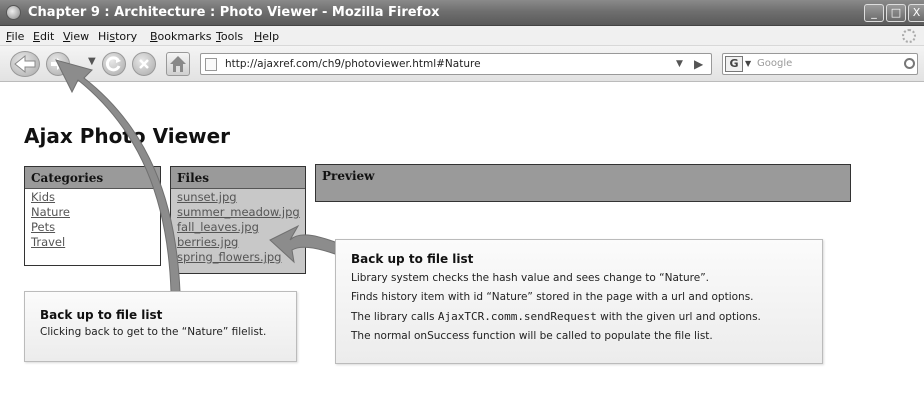 The height and width of the screenshot is (412, 924). I want to click on search-bar: G ▼ Google, so click(820, 64).